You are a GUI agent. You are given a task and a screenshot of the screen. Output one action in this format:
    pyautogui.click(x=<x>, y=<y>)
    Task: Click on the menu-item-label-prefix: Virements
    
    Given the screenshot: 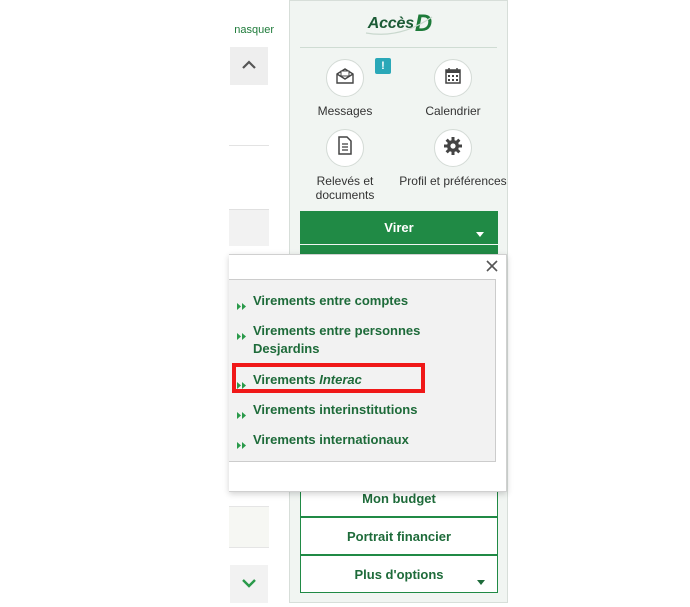 What is the action you would take?
    pyautogui.click(x=286, y=379)
    